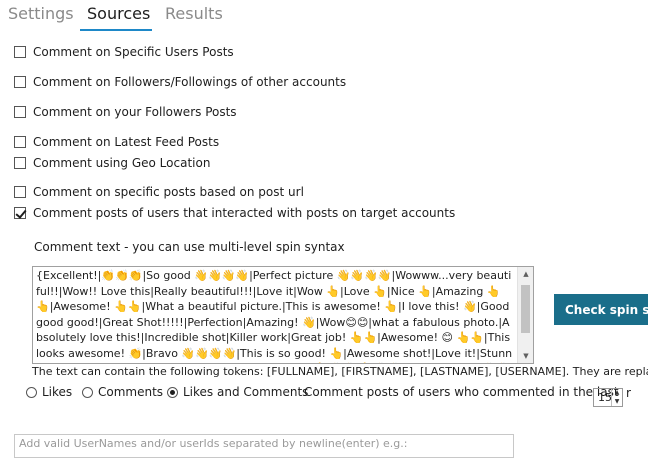 Image resolution: width=648 pixels, height=458 pixels. I want to click on option-label: Comment on Specific Users Posts, so click(133, 52).